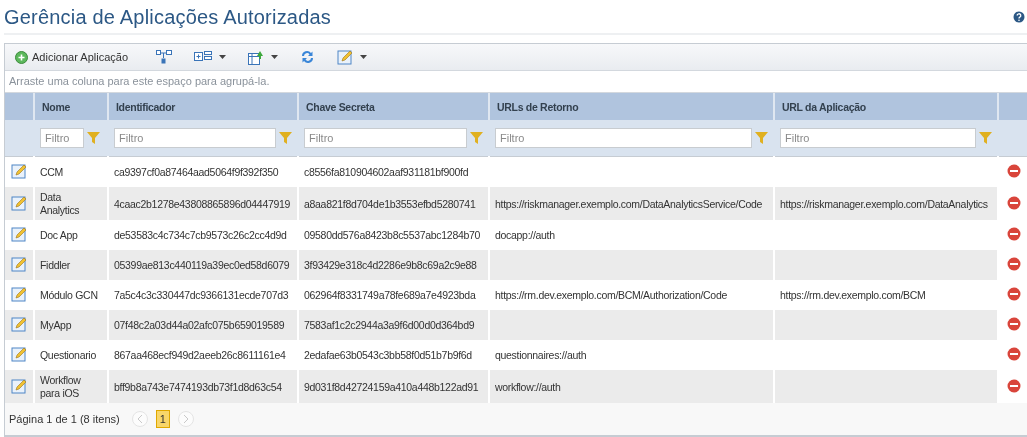 Image resolution: width=1027 pixels, height=437 pixels. I want to click on page-button: 1, so click(162, 419).